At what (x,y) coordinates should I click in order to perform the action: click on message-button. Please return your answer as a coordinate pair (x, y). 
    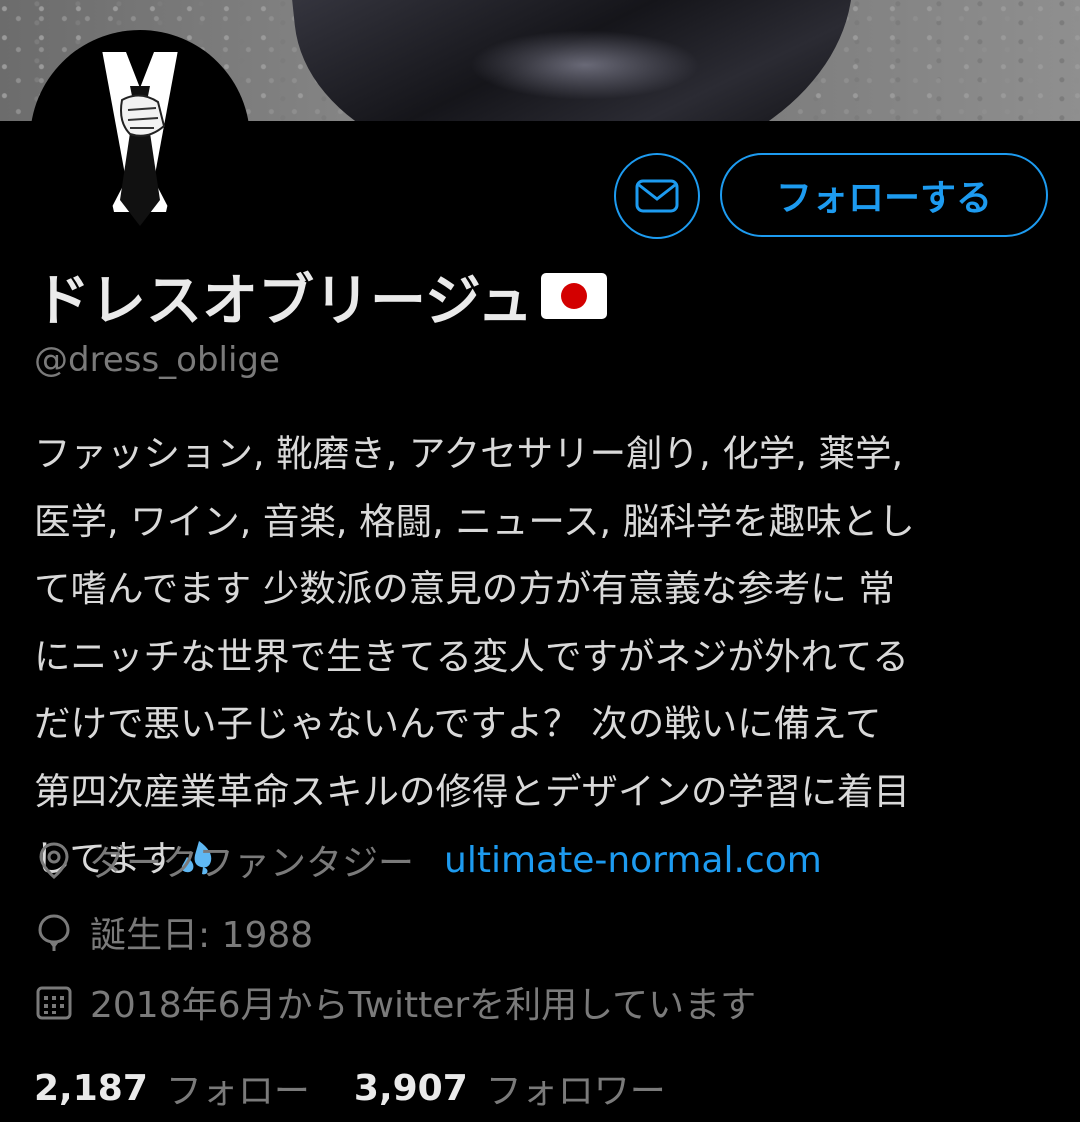
    Looking at the image, I should click on (657, 196).